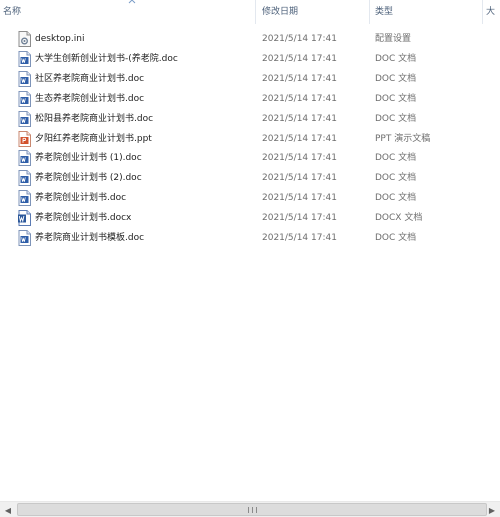 The height and width of the screenshot is (517, 500). Describe the element at coordinates (88, 178) in the screenshot. I see `file-name: 养老院创业计划书 (2).doc` at that location.